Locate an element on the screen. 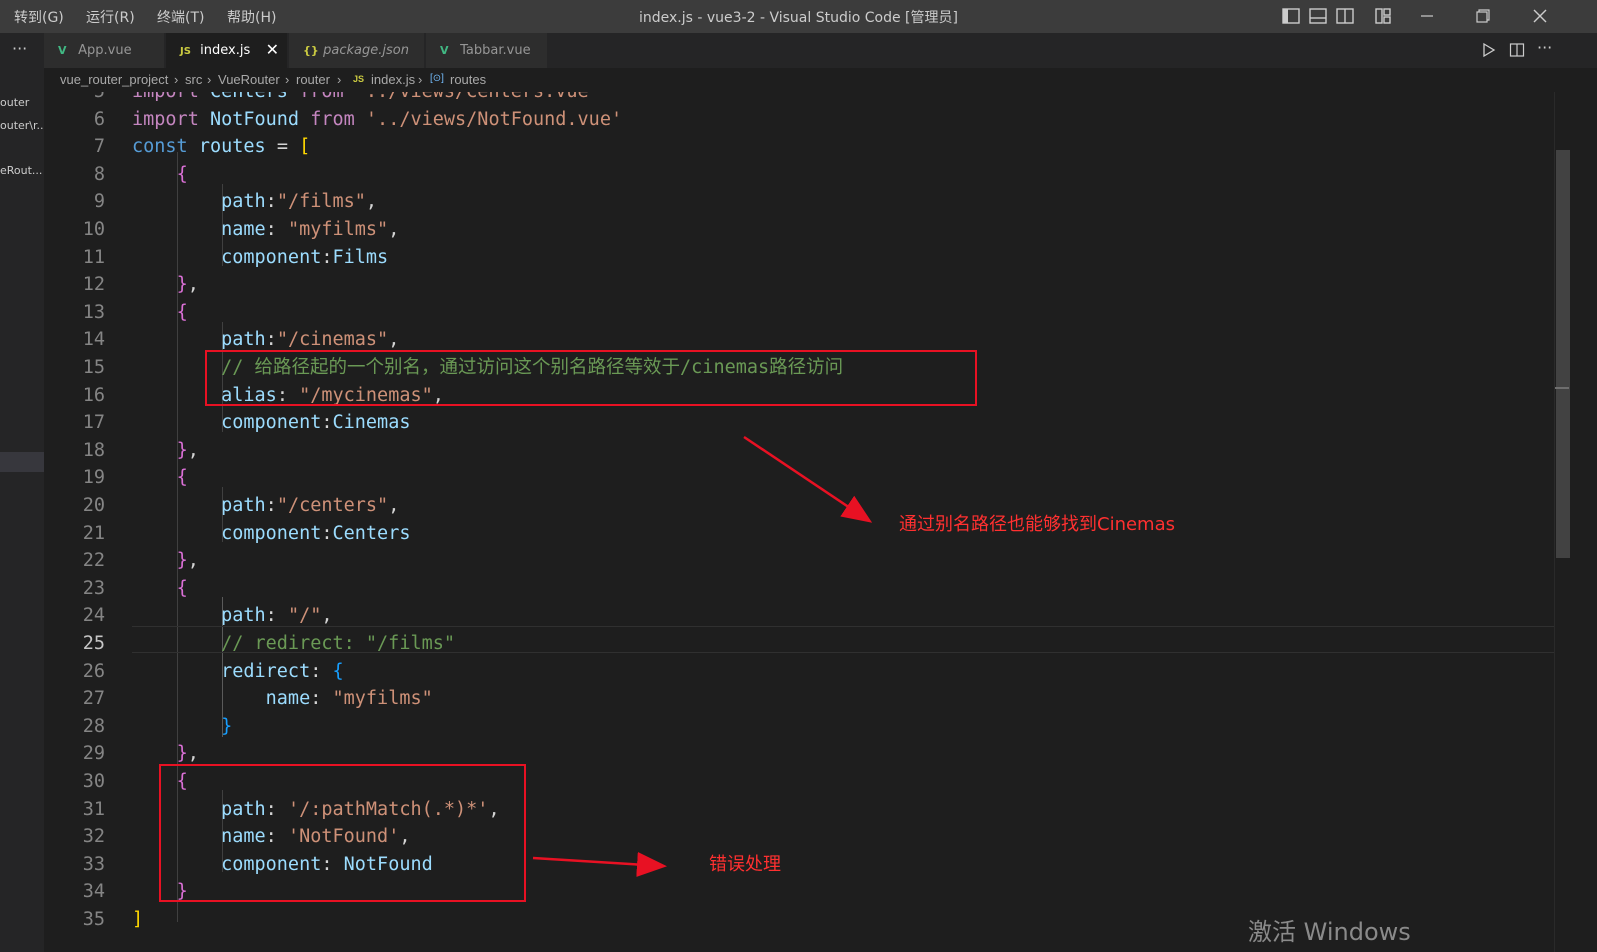  code-text: }, is located at coordinates (187, 285).